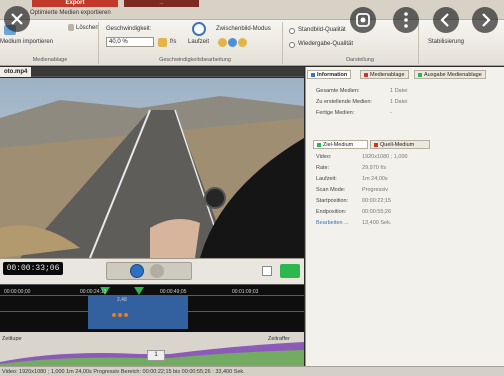  Describe the element at coordinates (322, 30) in the screenshot. I see `still-quality-label: Standbild-Qualität` at that location.